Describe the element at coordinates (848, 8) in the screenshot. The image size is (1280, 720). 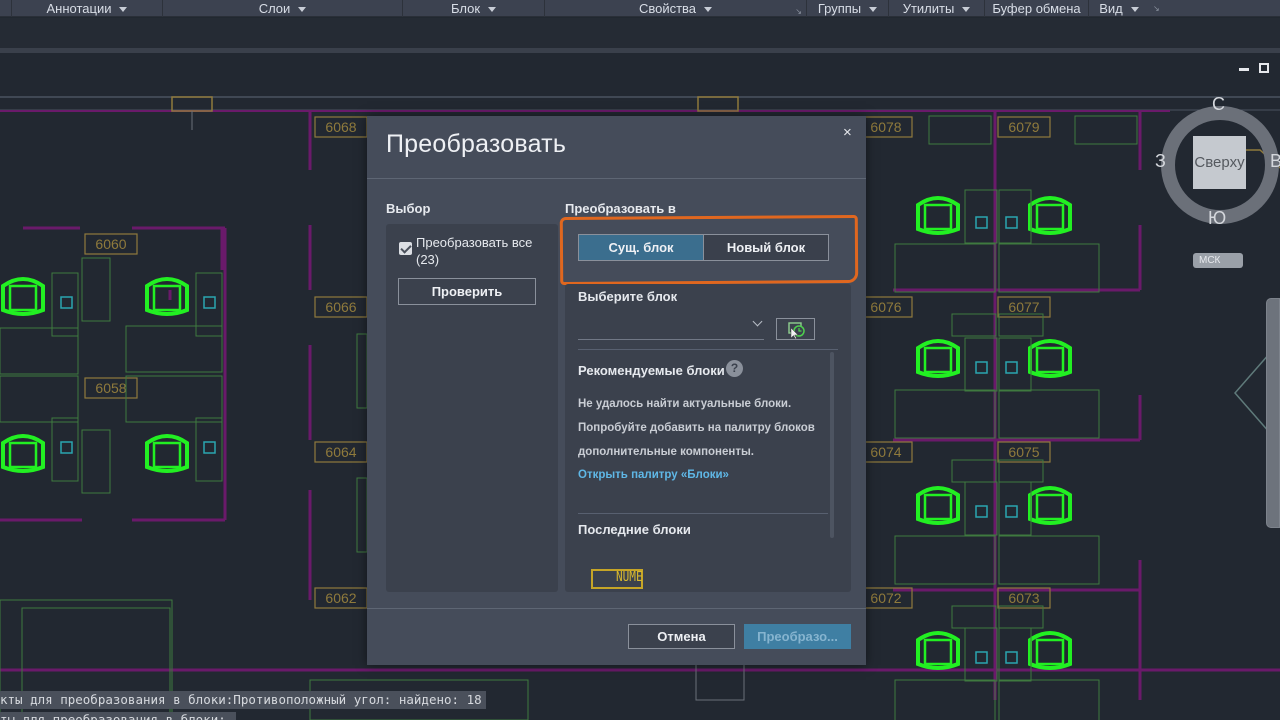
I see `ribbon-panel-groups: Группы` at that location.